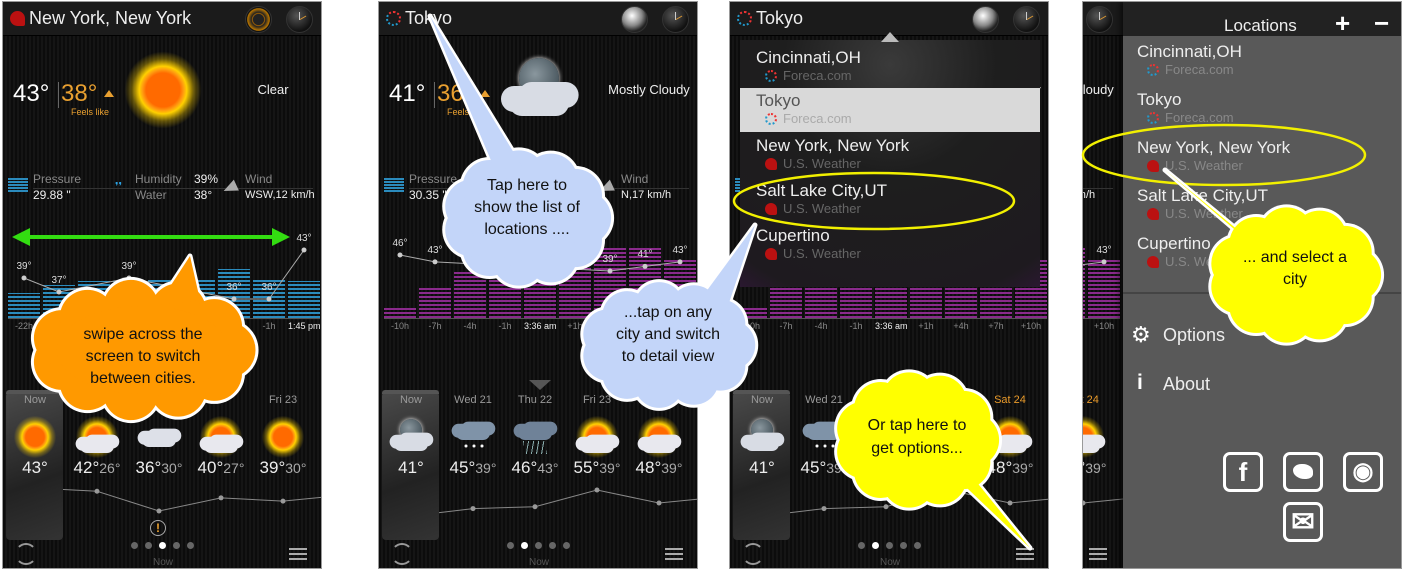 The height and width of the screenshot is (571, 1405). What do you see at coordinates (1261, 385) in the screenshot?
I see `about-menu-item: i About` at bounding box center [1261, 385].